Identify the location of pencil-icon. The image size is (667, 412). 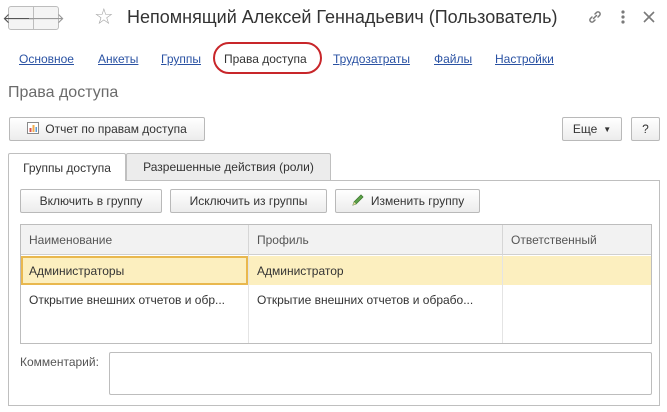
(358, 201).